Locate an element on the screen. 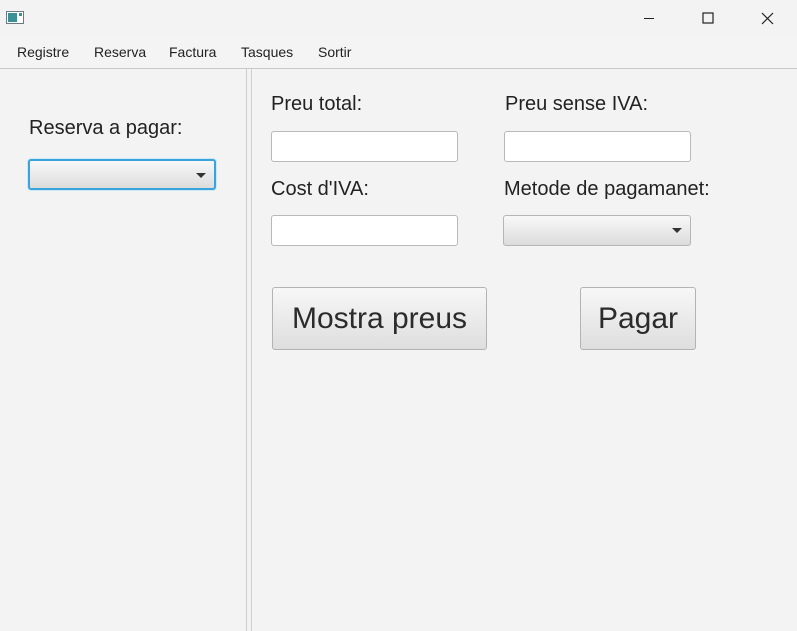 Image resolution: width=797 pixels, height=631 pixels. vat-cost-label: Cost d'IVA: is located at coordinates (320, 189).